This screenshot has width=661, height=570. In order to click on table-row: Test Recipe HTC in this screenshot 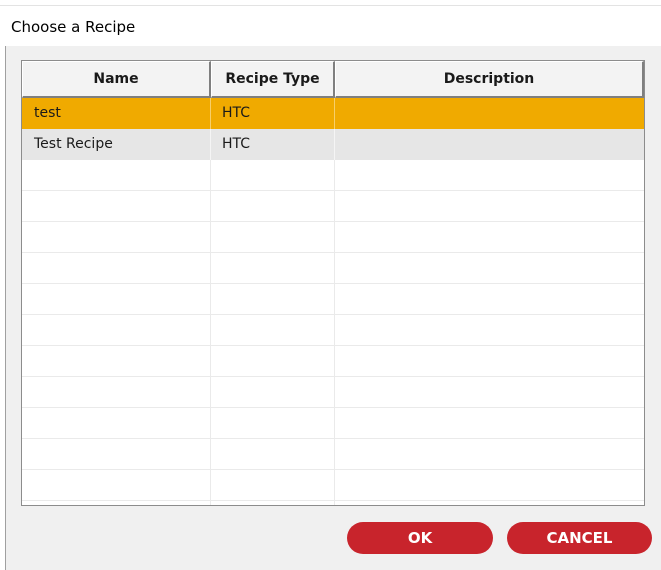, I will do `click(333, 144)`.